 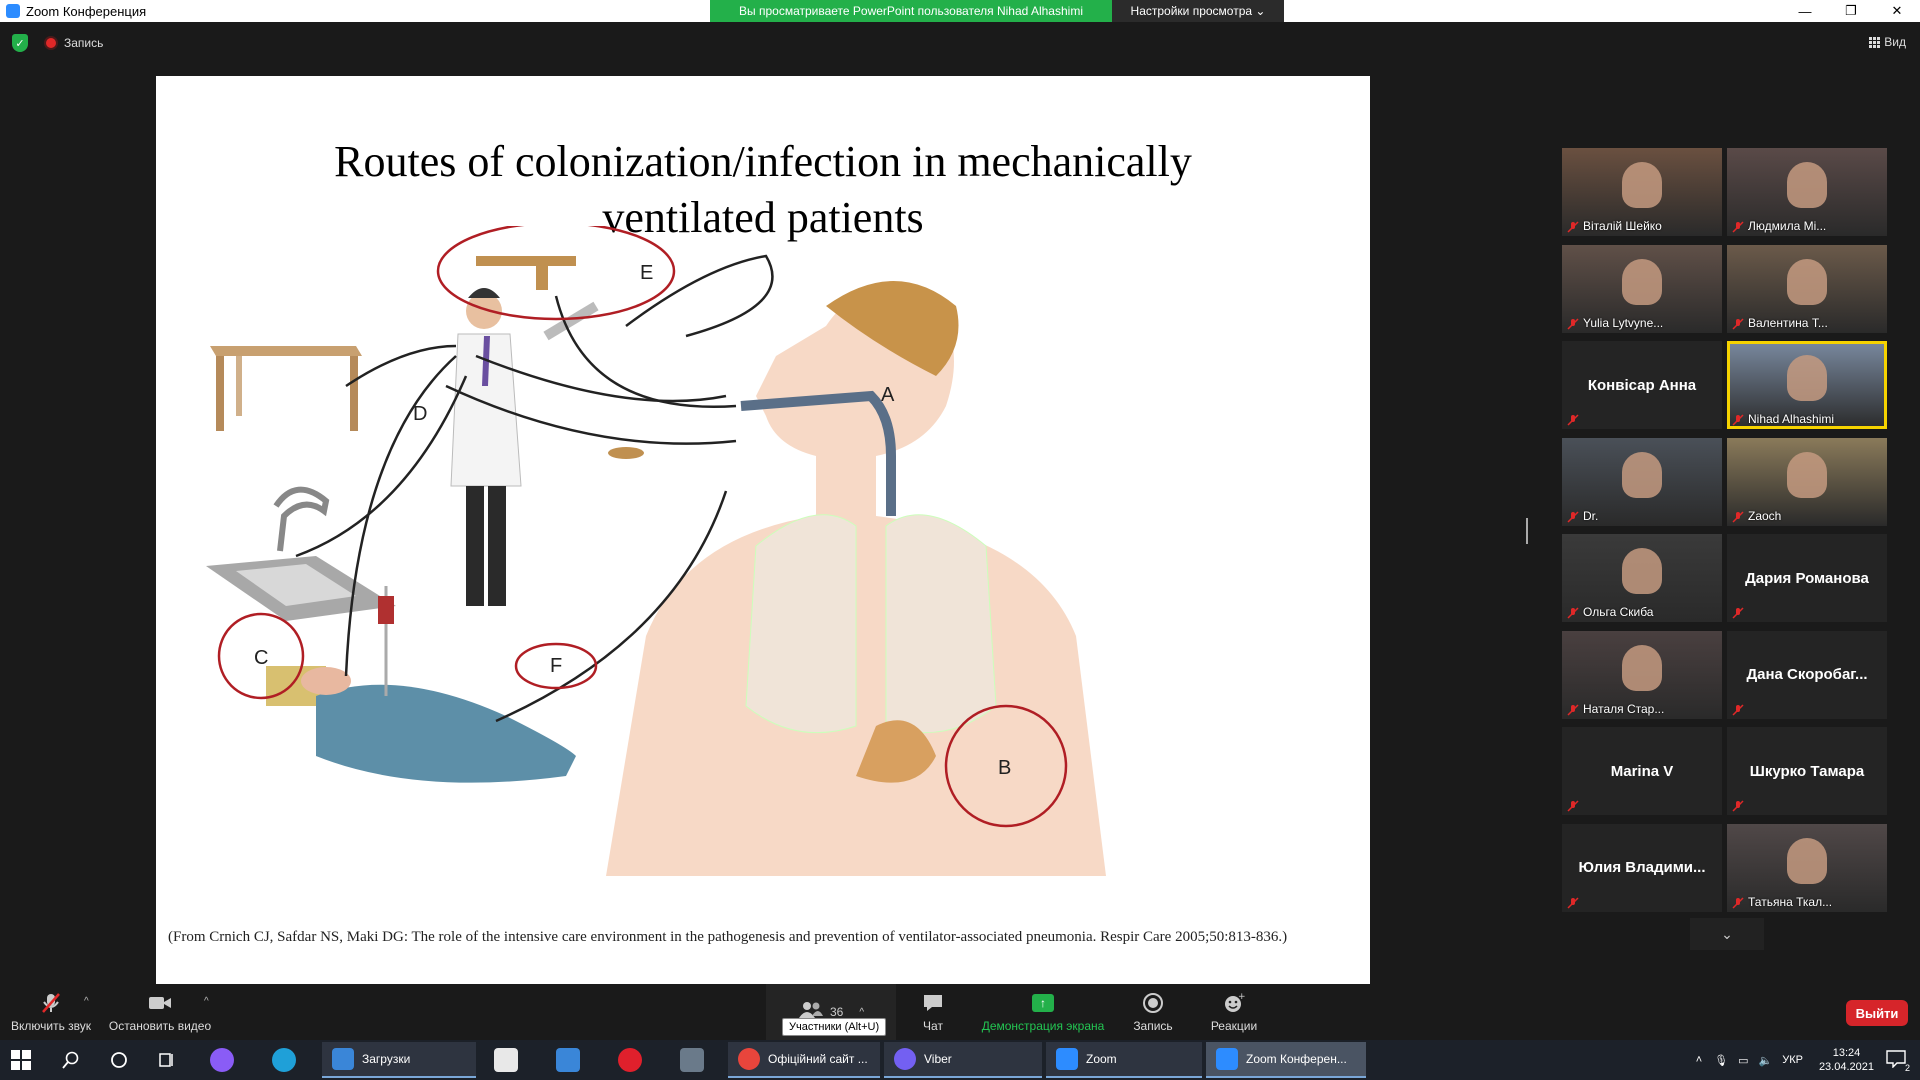 I want to click on participant-name: Nihad Alhashimi, so click(x=1791, y=419).